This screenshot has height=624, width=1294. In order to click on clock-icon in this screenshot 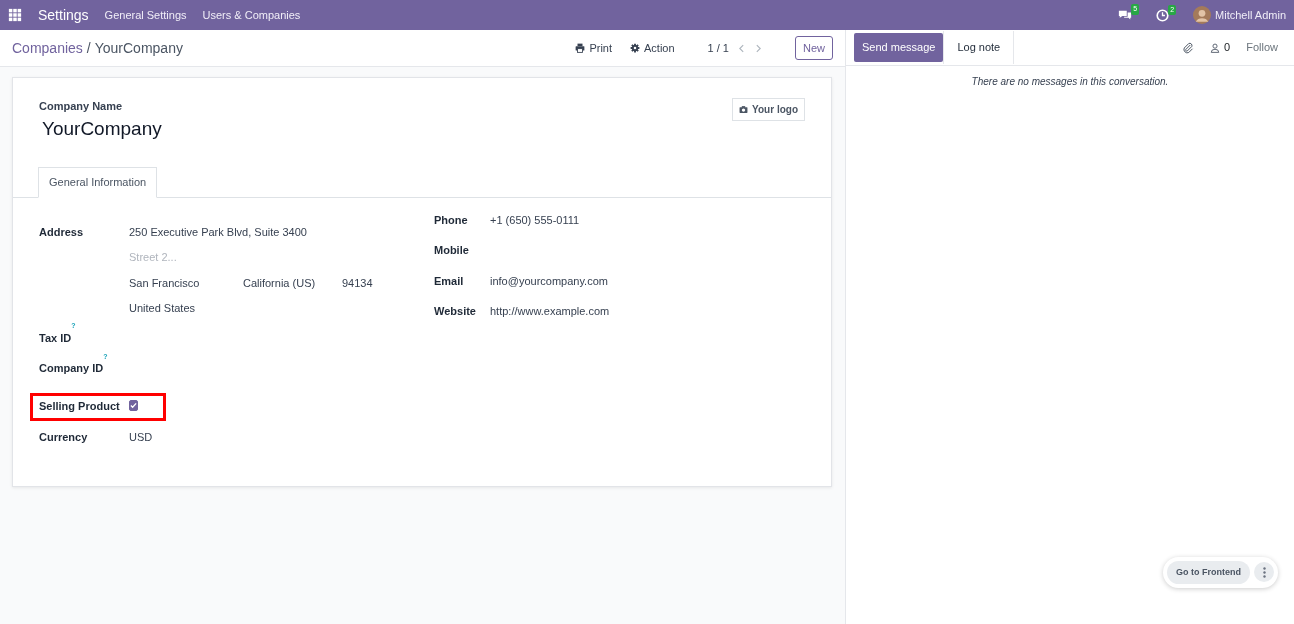, I will do `click(1163, 15)`.